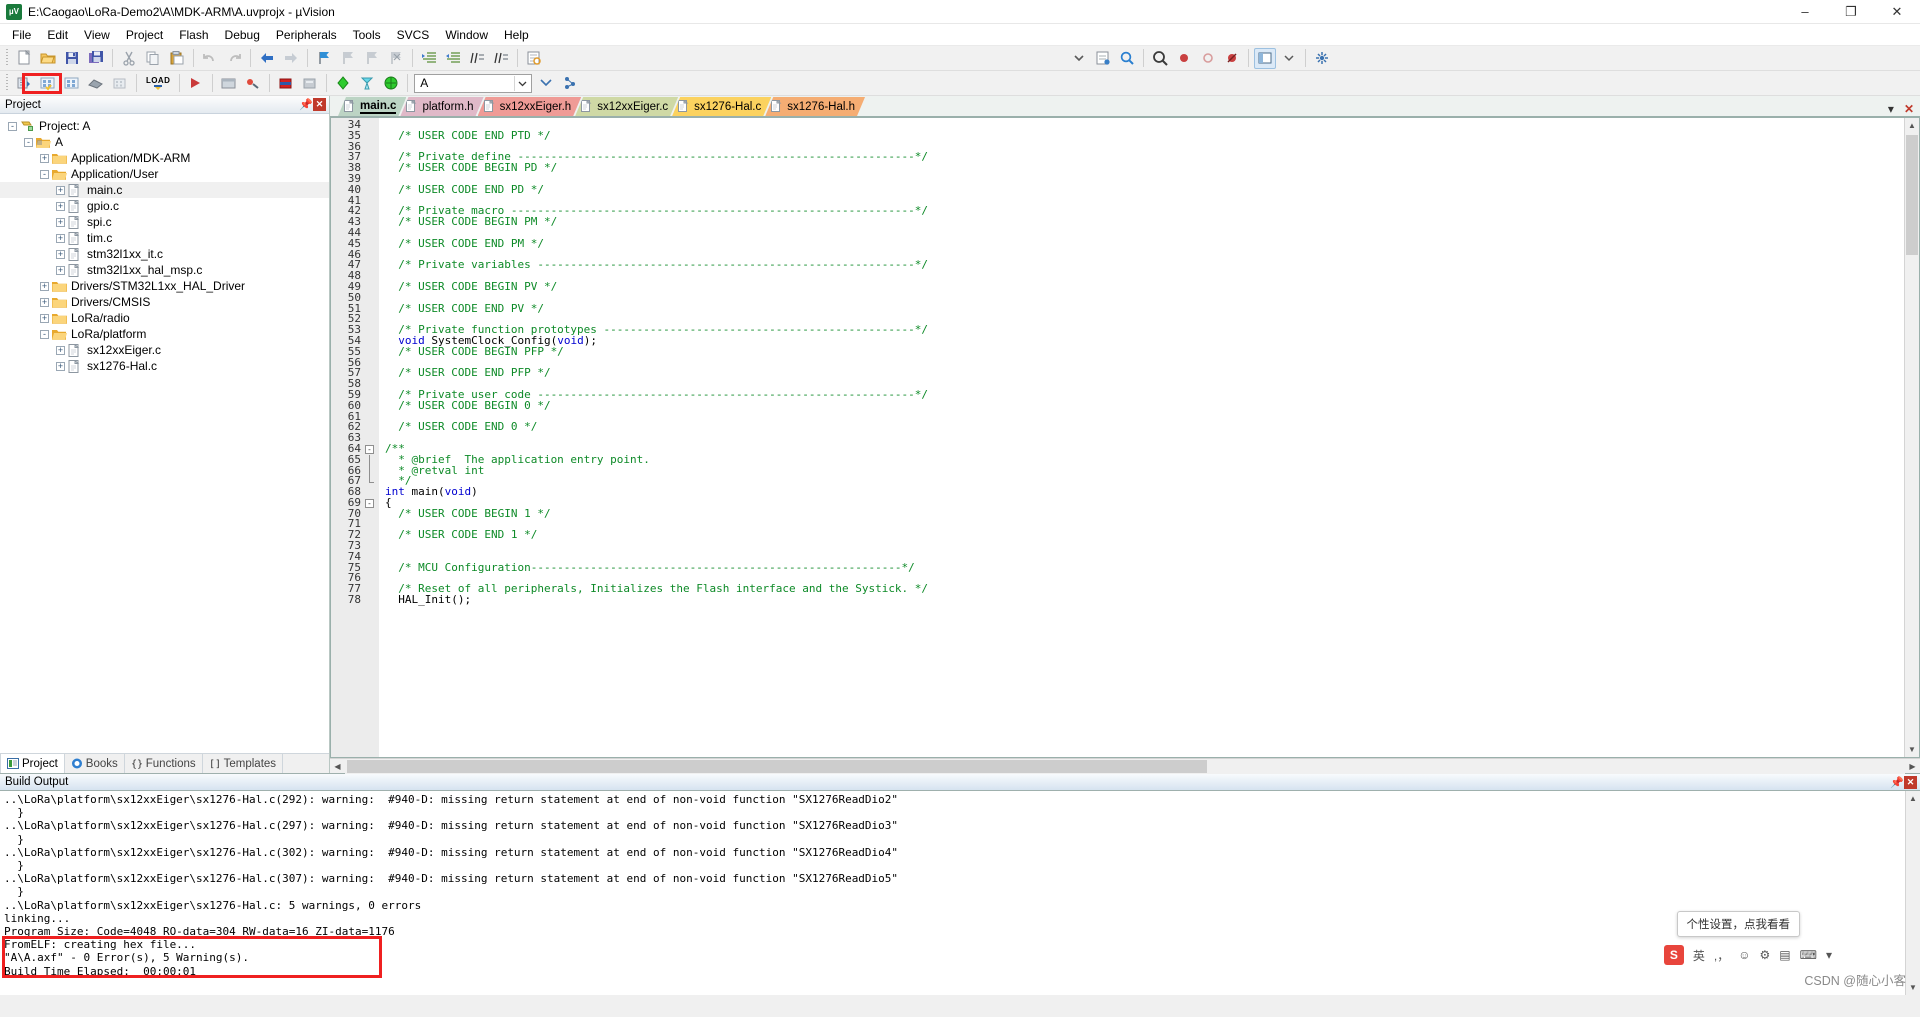 The width and height of the screenshot is (1920, 1017). What do you see at coordinates (164, 238) in the screenshot?
I see `tree-item-tim-c: + tim.c` at bounding box center [164, 238].